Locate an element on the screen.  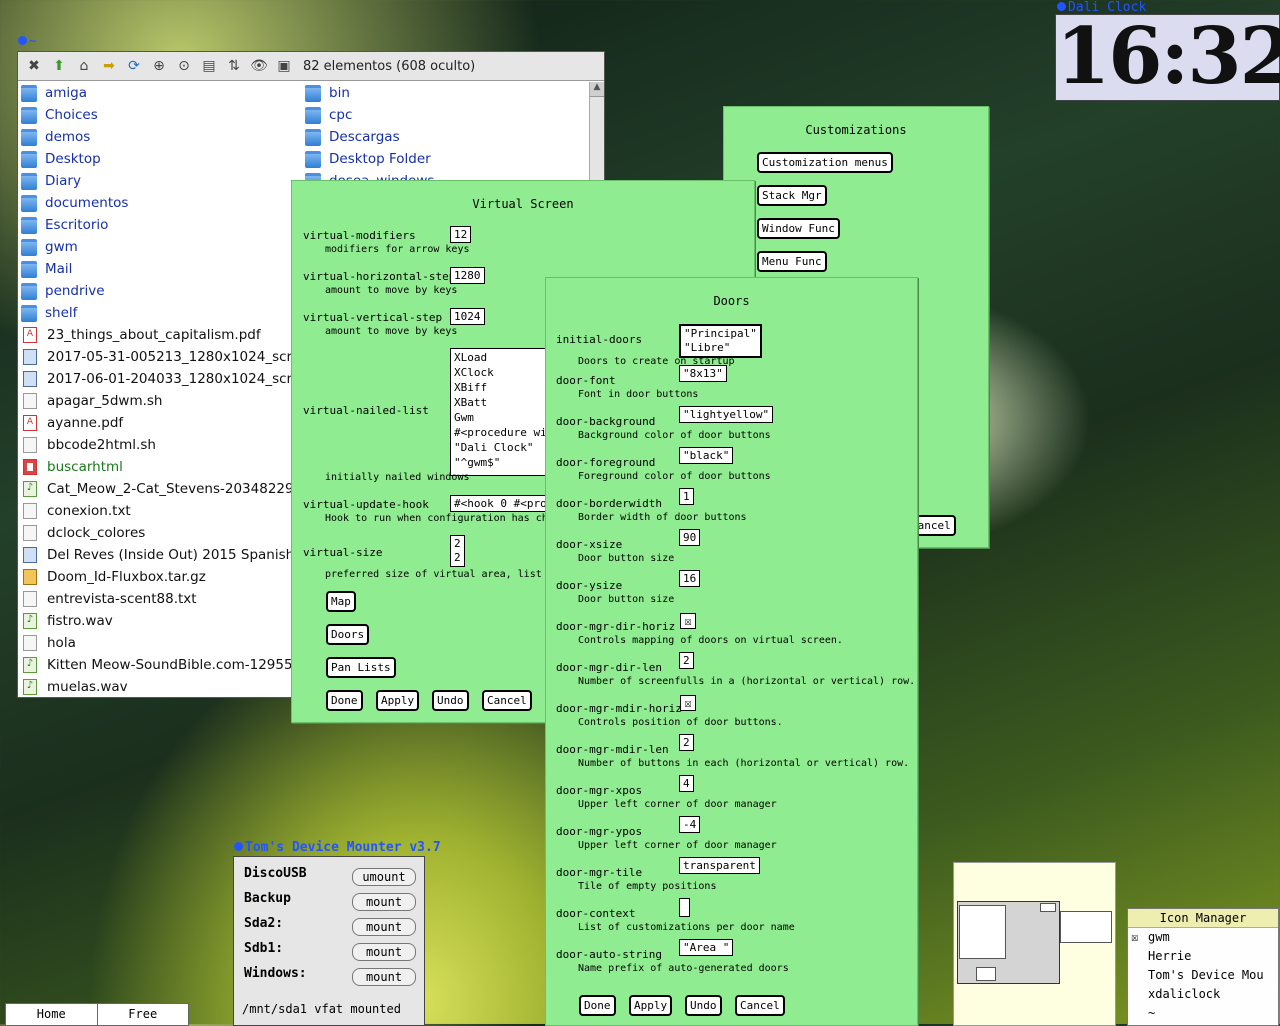
virtual-apply-button: Apply is located at coordinates (398, 700).